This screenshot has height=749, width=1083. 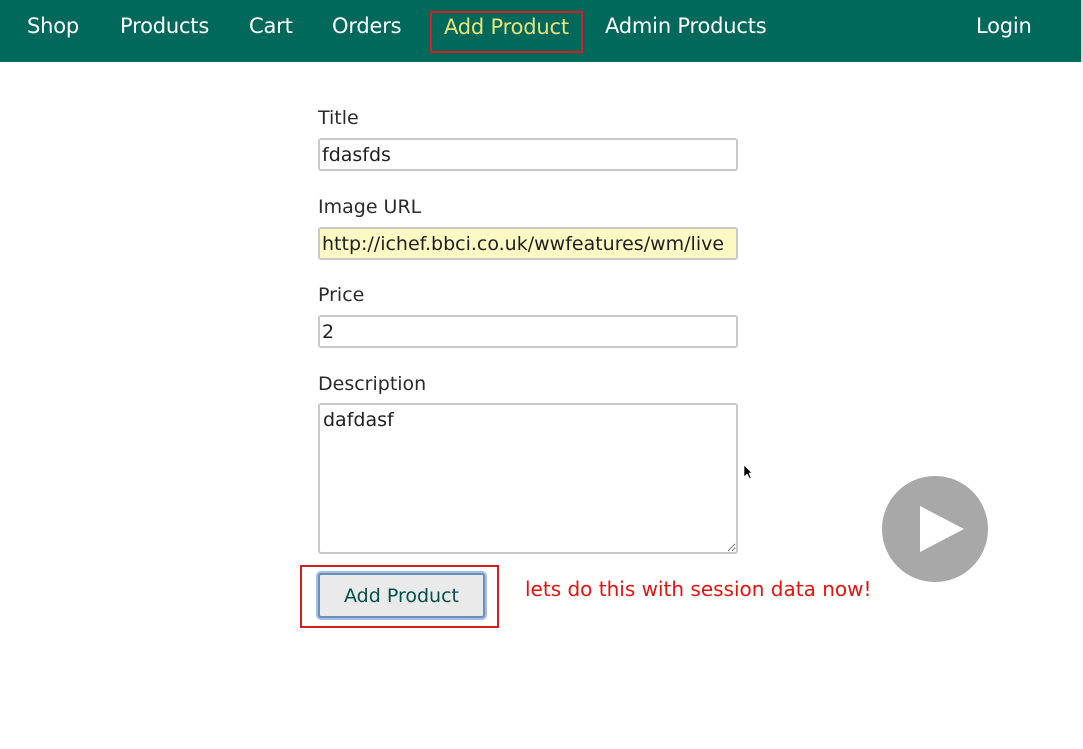 I want to click on image-url-input, so click(x=528, y=243).